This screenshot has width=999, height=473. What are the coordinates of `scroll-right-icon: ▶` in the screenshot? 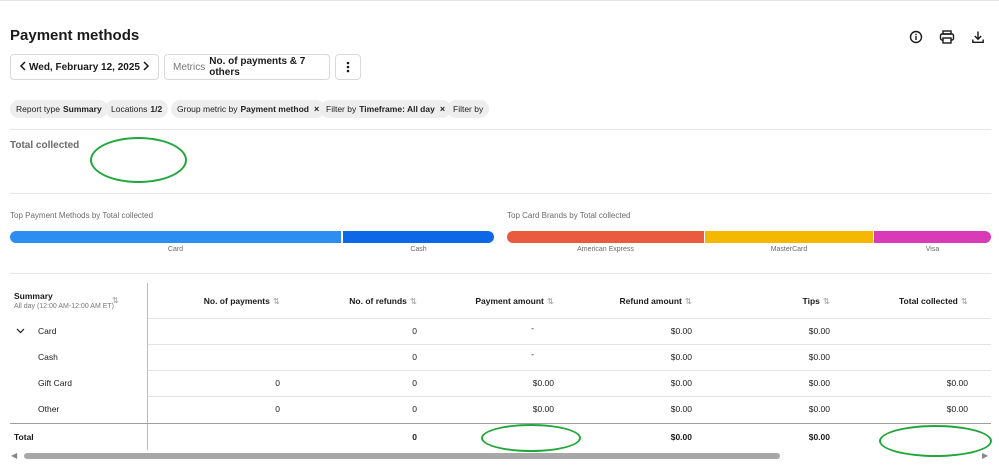 It's located at (985, 455).